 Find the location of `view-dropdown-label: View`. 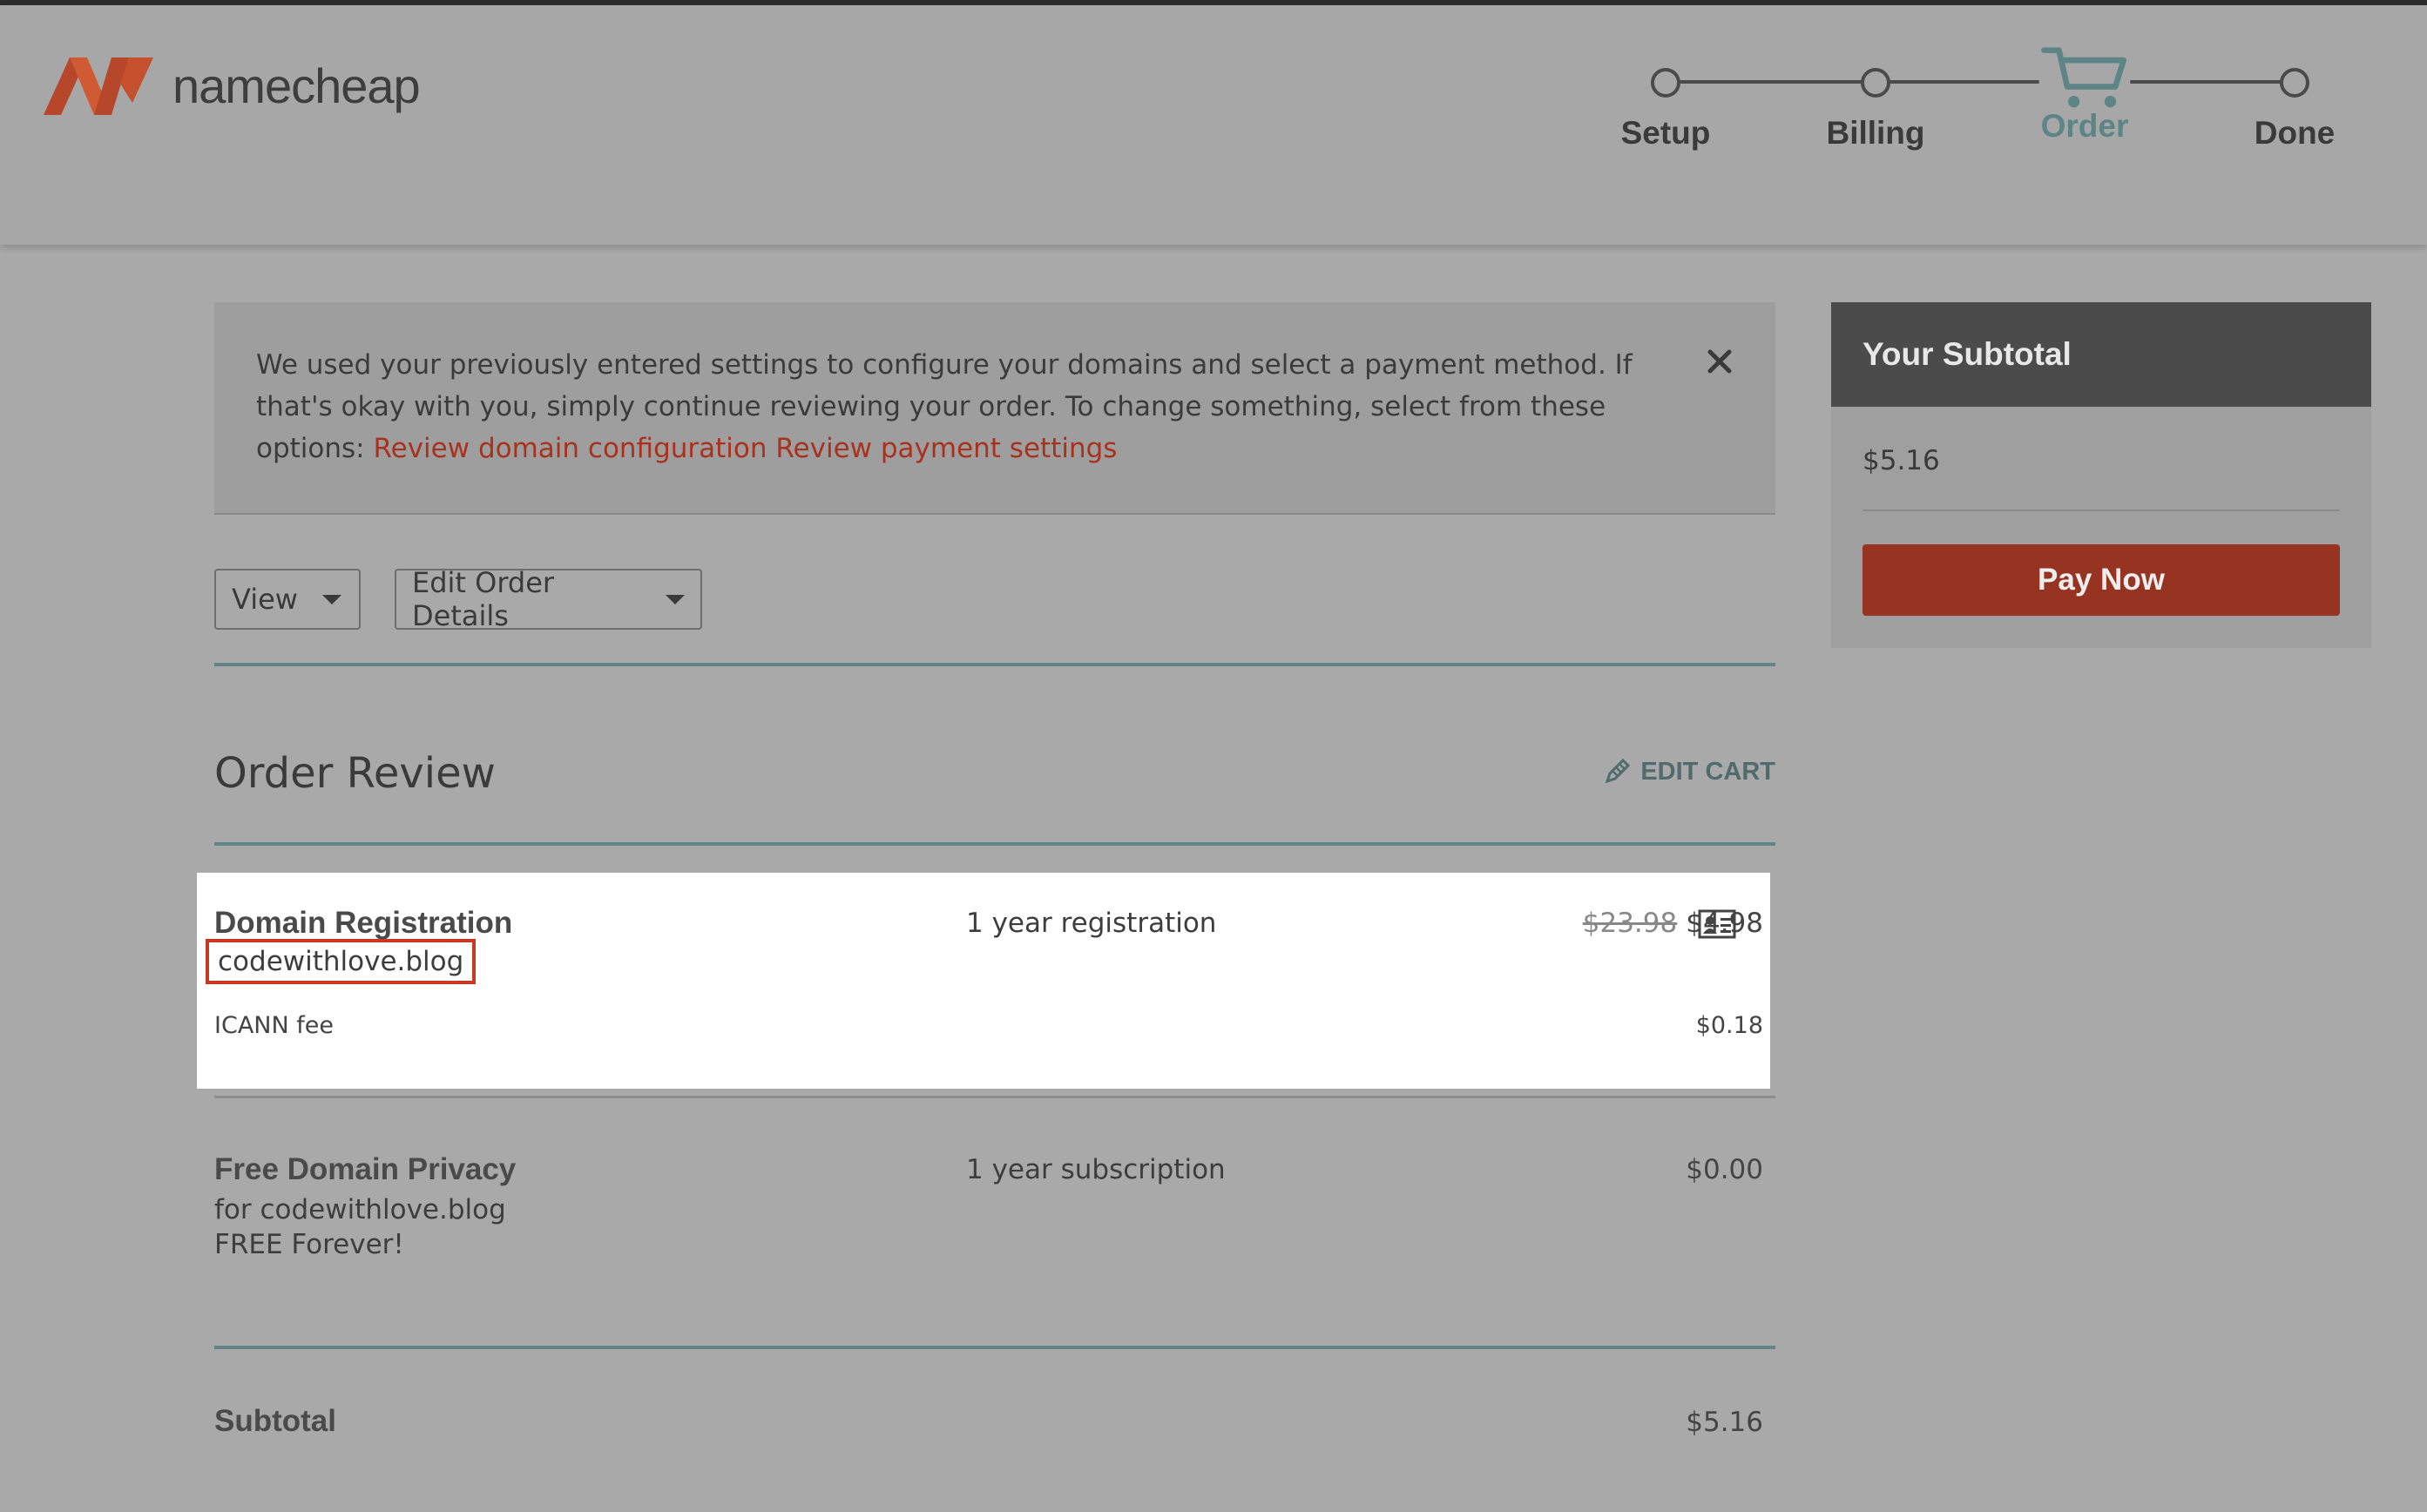

view-dropdown-label: View is located at coordinates (265, 599).